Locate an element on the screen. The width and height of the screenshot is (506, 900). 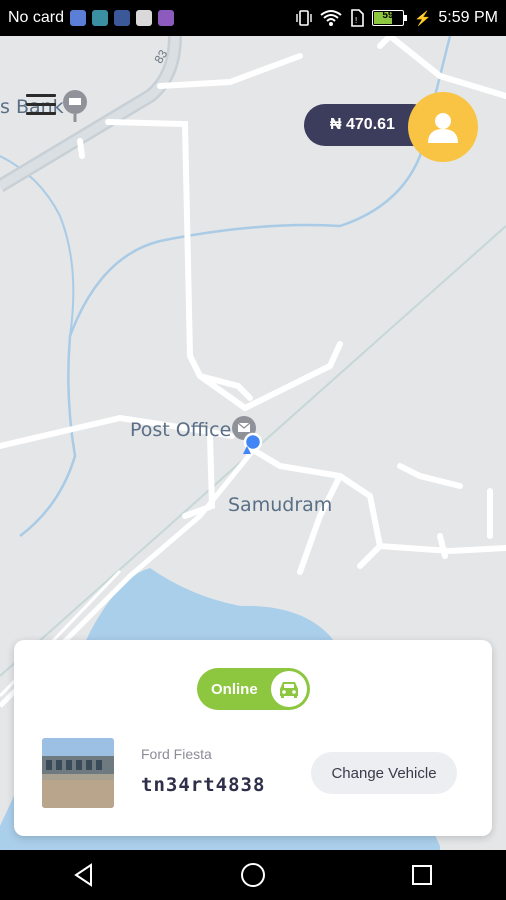
vehicle-photo is located at coordinates (78, 773).